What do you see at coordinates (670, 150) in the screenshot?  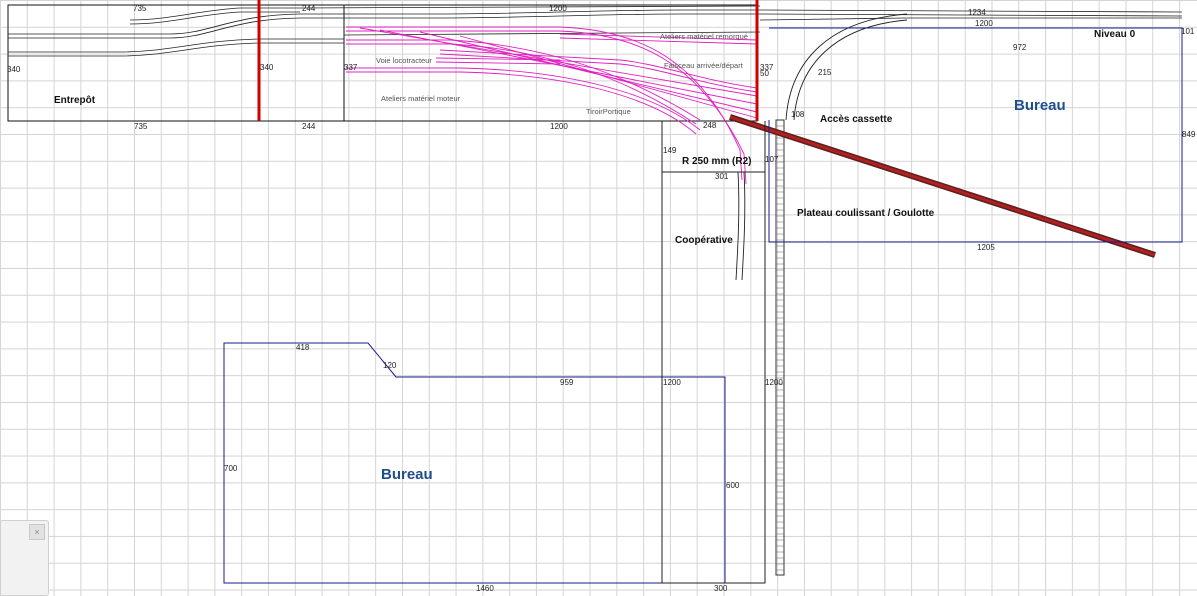 I see `dim-label: 149` at bounding box center [670, 150].